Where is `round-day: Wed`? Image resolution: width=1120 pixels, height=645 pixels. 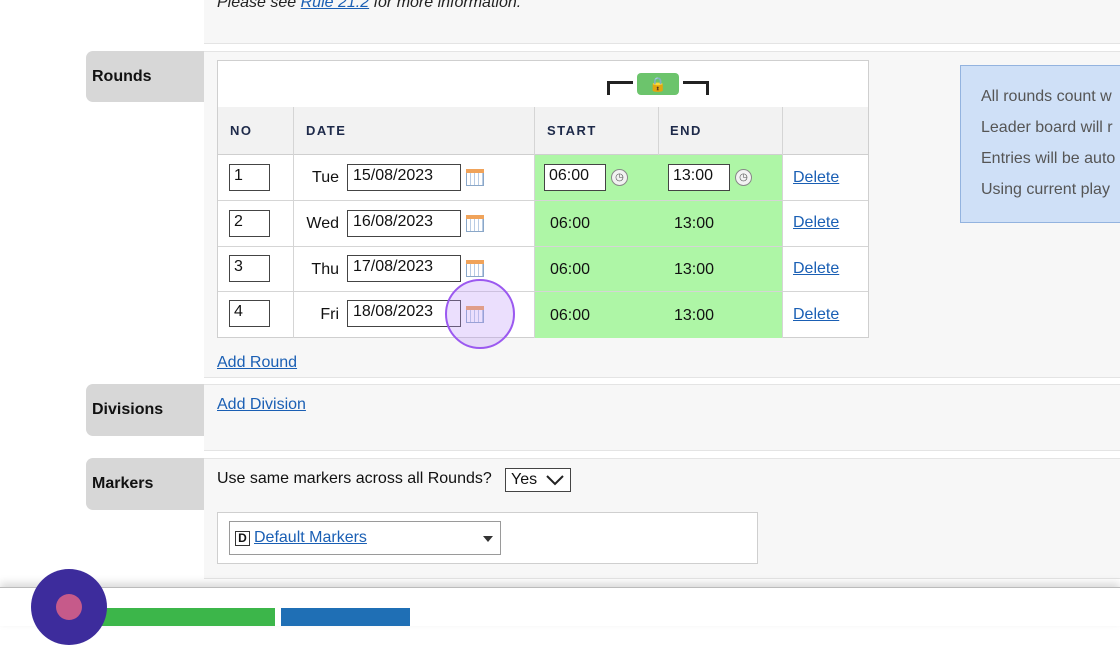 round-day: Wed is located at coordinates (322, 223).